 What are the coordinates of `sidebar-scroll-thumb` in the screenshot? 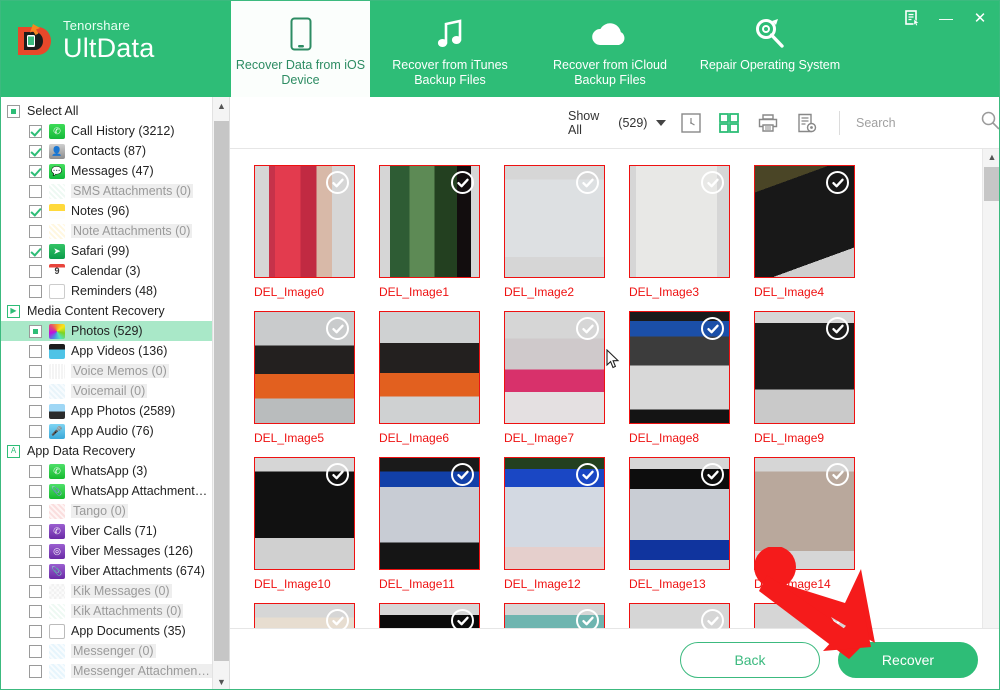 It's located at (221, 391).